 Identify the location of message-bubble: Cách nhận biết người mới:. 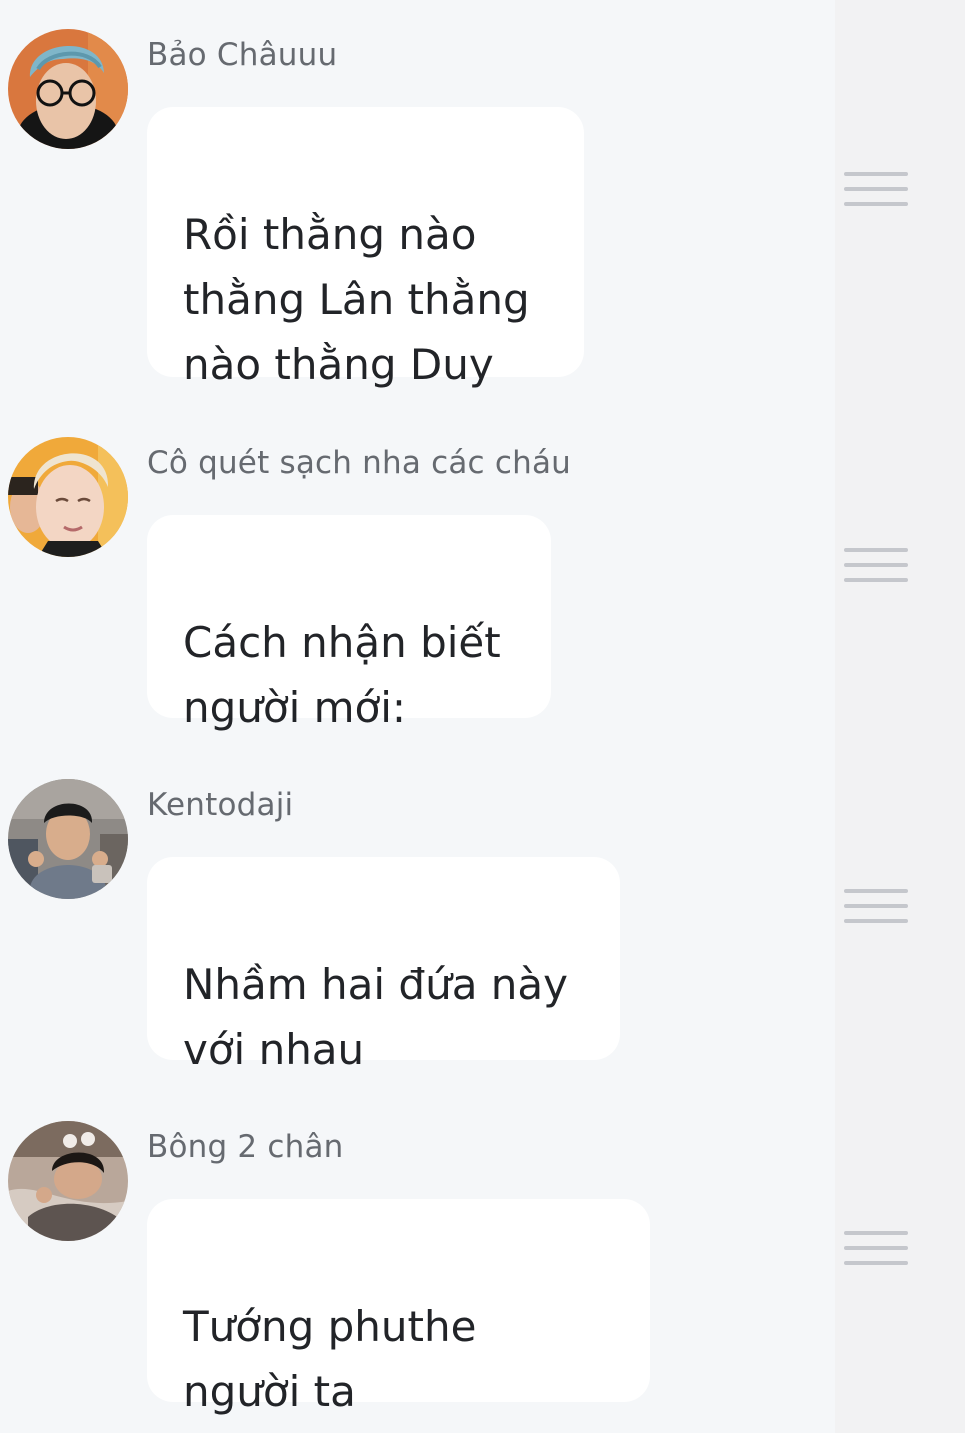
(349, 623).